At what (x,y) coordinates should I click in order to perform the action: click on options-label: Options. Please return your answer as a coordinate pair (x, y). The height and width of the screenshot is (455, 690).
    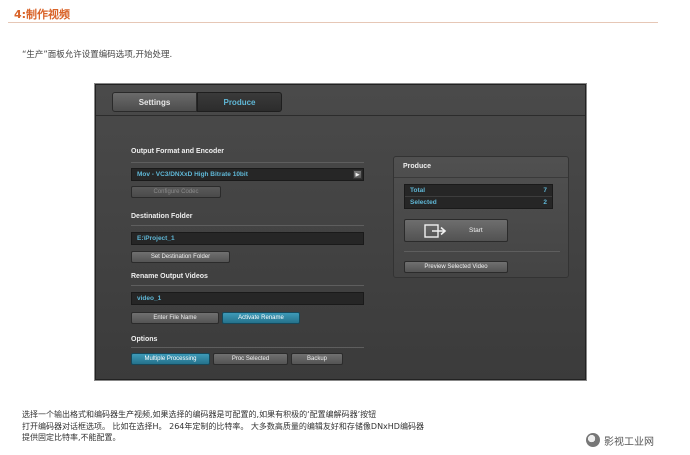
    Looking at the image, I should click on (144, 339).